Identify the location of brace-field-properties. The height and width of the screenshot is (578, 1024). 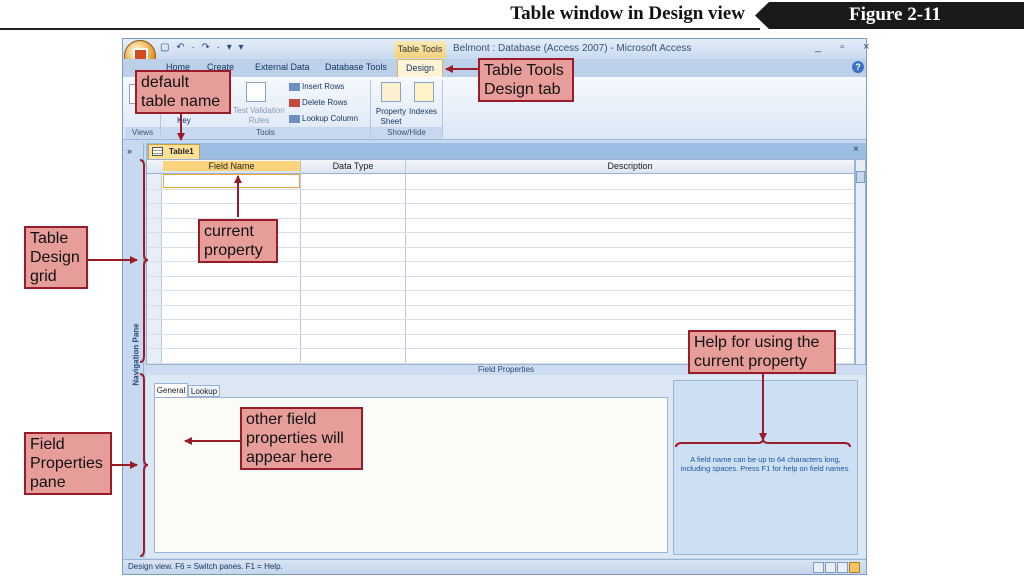
(144, 465).